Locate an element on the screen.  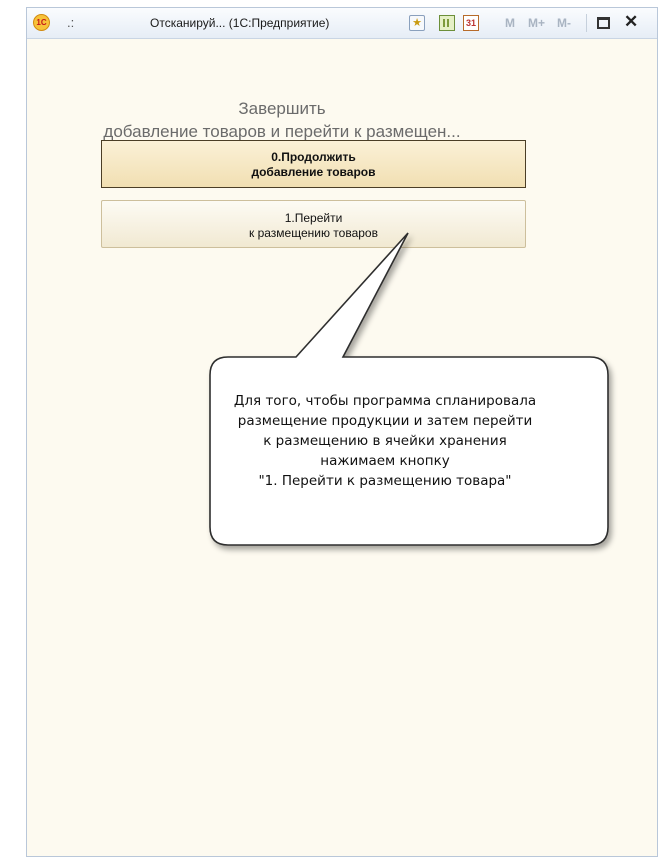
callout-line-4: нажимаем кнопку is located at coordinates (385, 461).